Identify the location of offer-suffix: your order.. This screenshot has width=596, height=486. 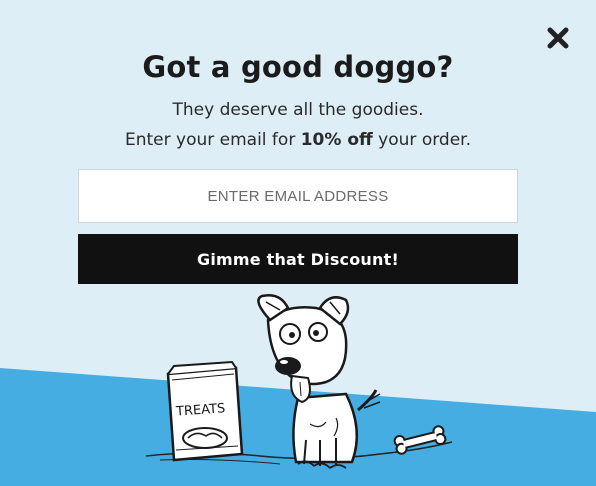
(421, 140).